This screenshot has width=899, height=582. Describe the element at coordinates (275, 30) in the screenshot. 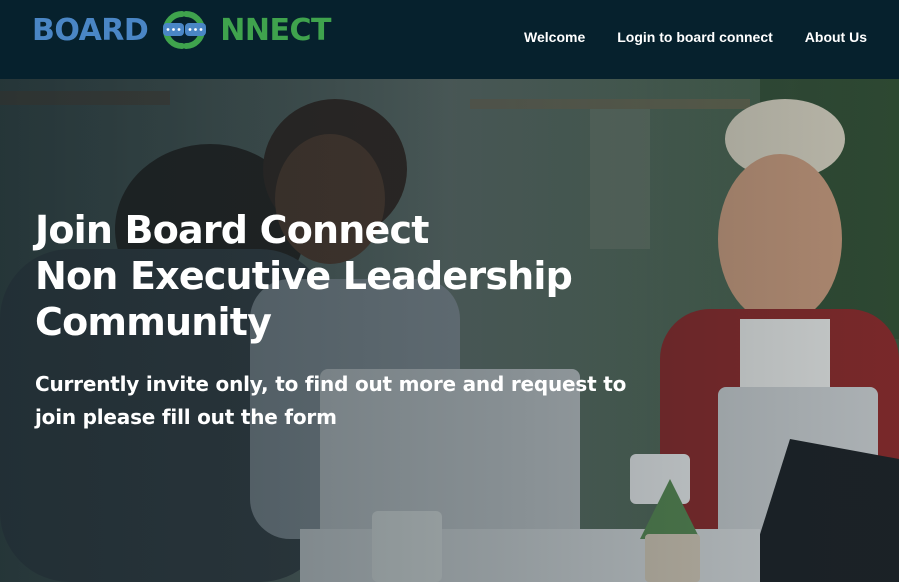

I see `logo-text-nnect: NNECT` at that location.